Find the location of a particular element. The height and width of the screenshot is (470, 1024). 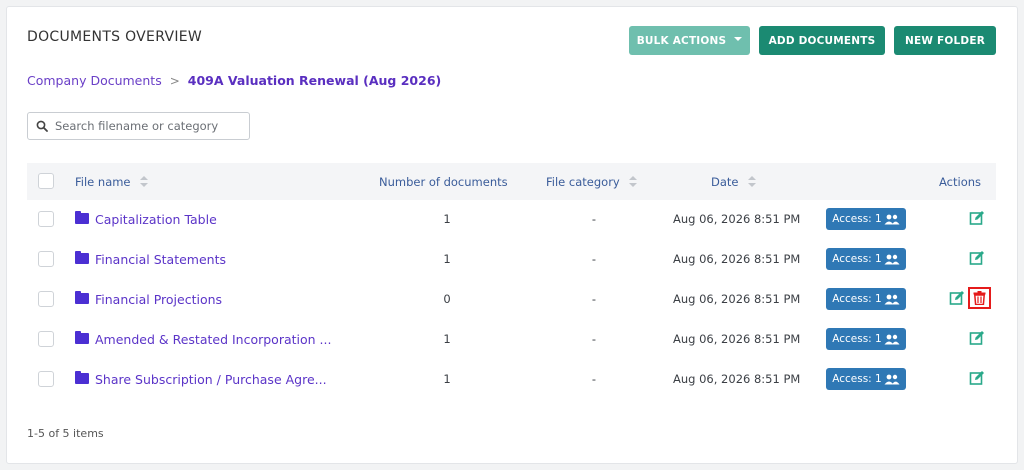

document-count: 0 is located at coordinates (447, 299).